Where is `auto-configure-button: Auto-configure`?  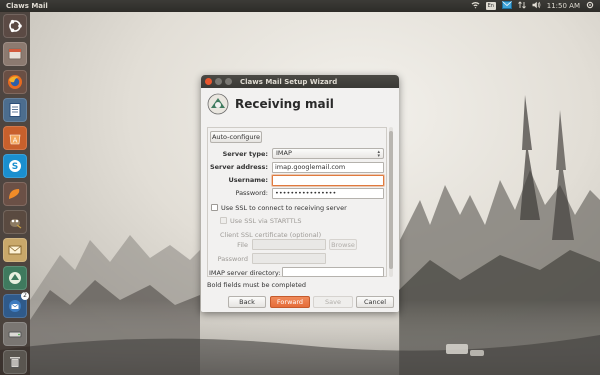 auto-configure-button: Auto-configure is located at coordinates (236, 137).